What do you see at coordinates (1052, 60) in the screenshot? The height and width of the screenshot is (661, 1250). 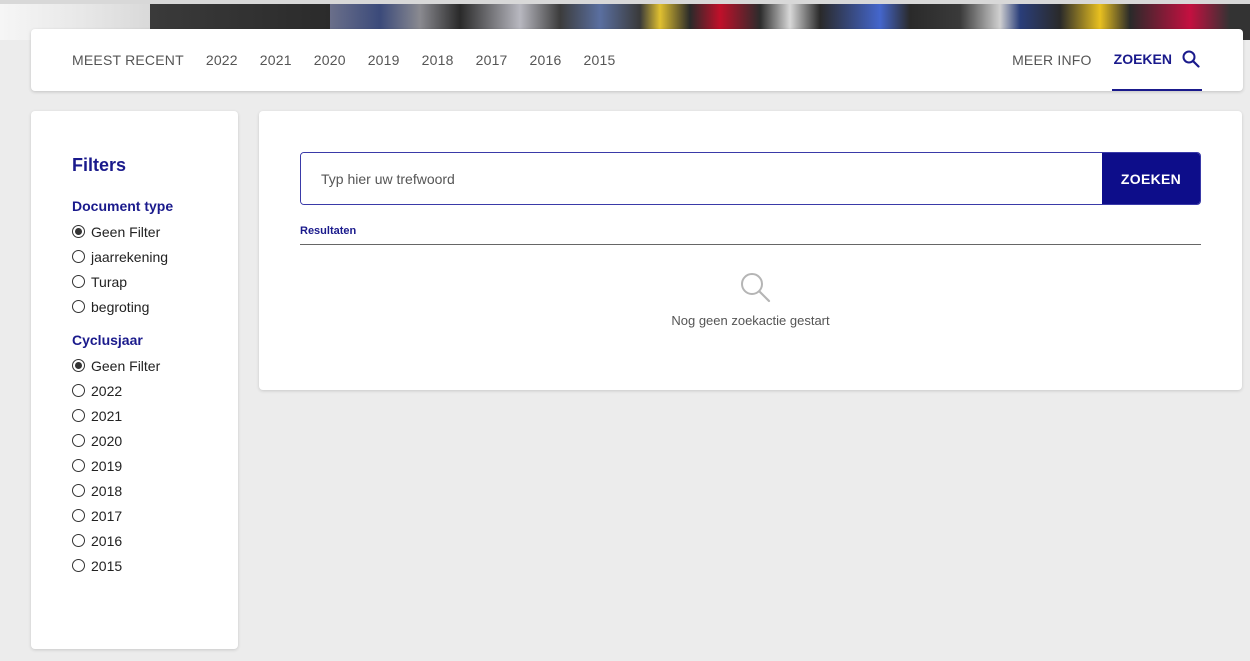 I see `nav-more-info: MEER INFO` at bounding box center [1052, 60].